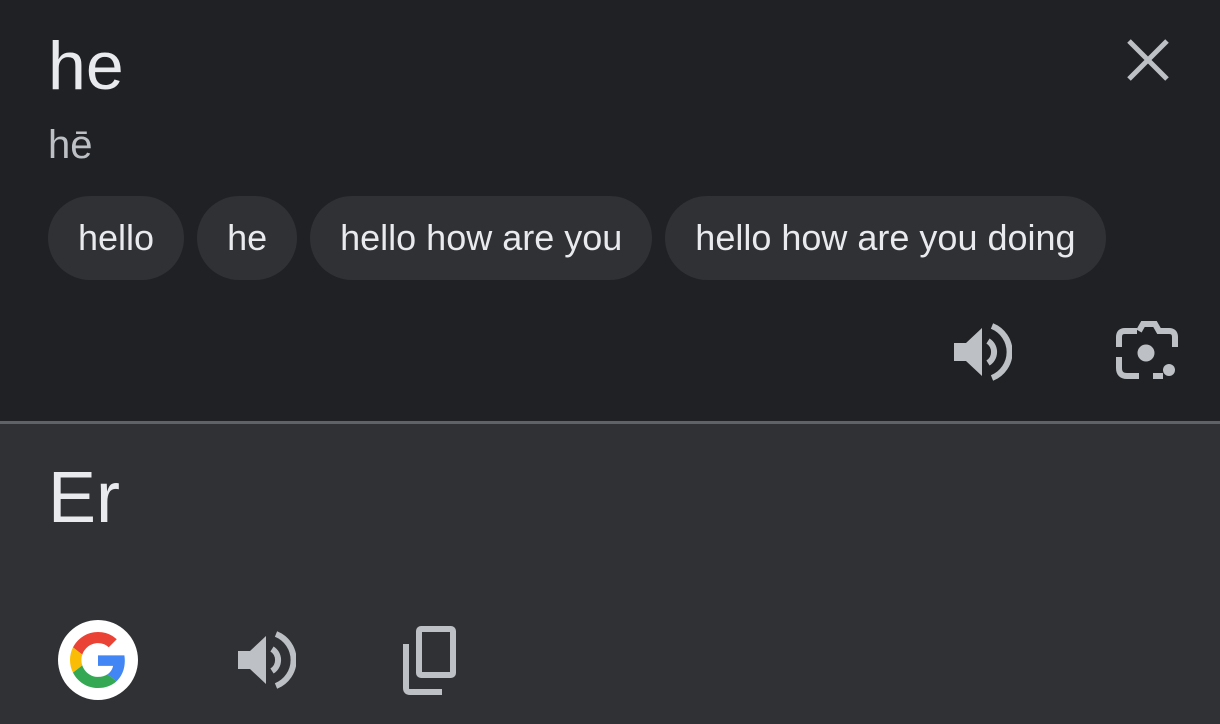  I want to click on suggestion-chip: he, so click(247, 238).